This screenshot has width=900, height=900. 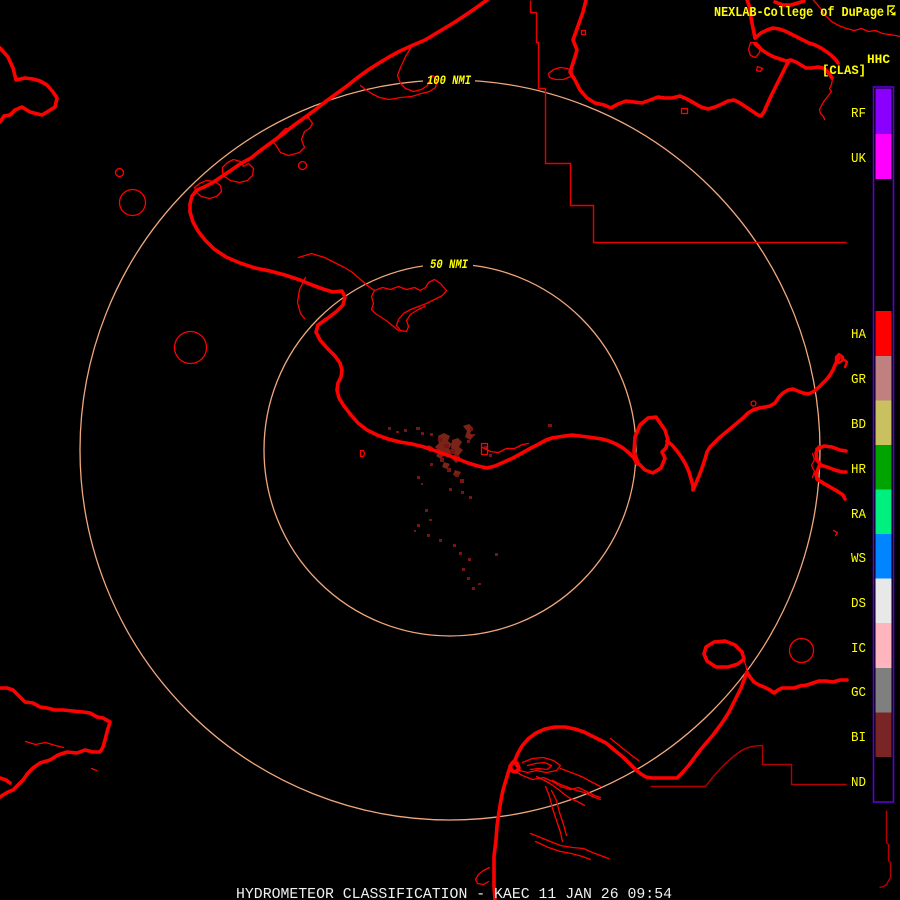 What do you see at coordinates (858, 649) in the screenshot?
I see `svg-text: IC` at bounding box center [858, 649].